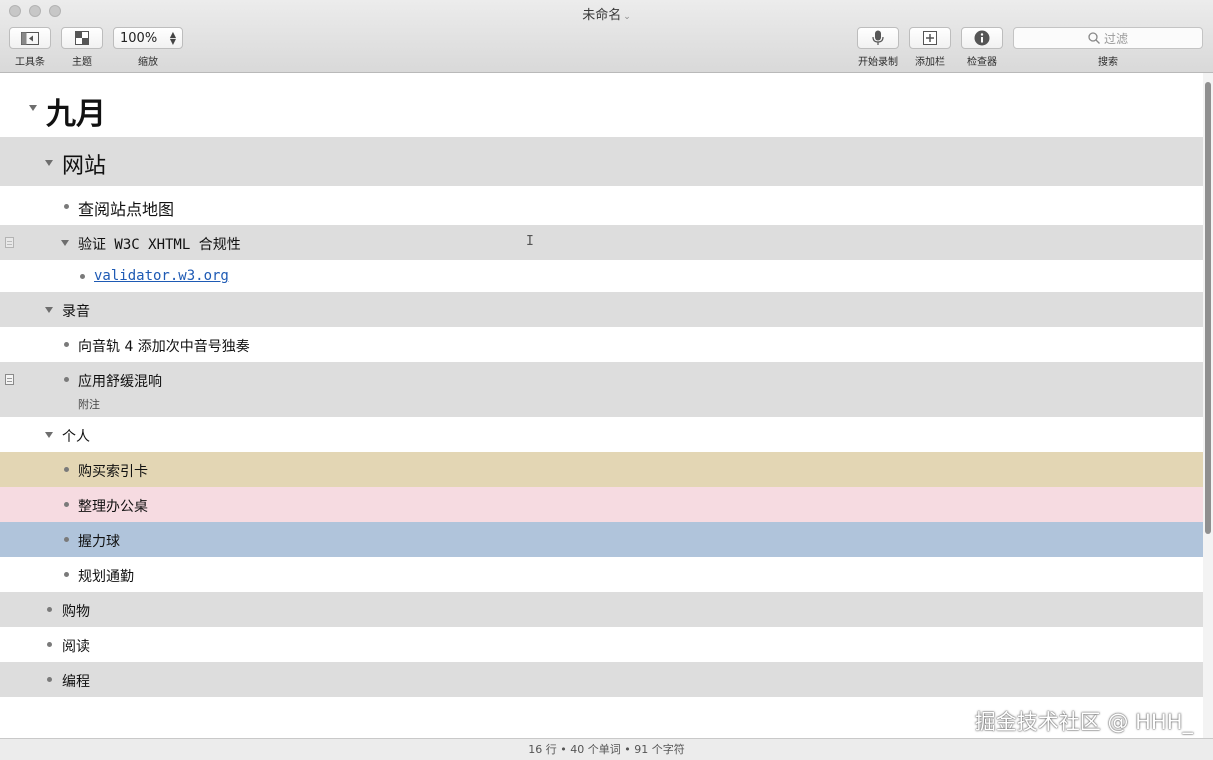 This screenshot has height=760, width=1213. I want to click on scrollbar-thumb, so click(1208, 308).